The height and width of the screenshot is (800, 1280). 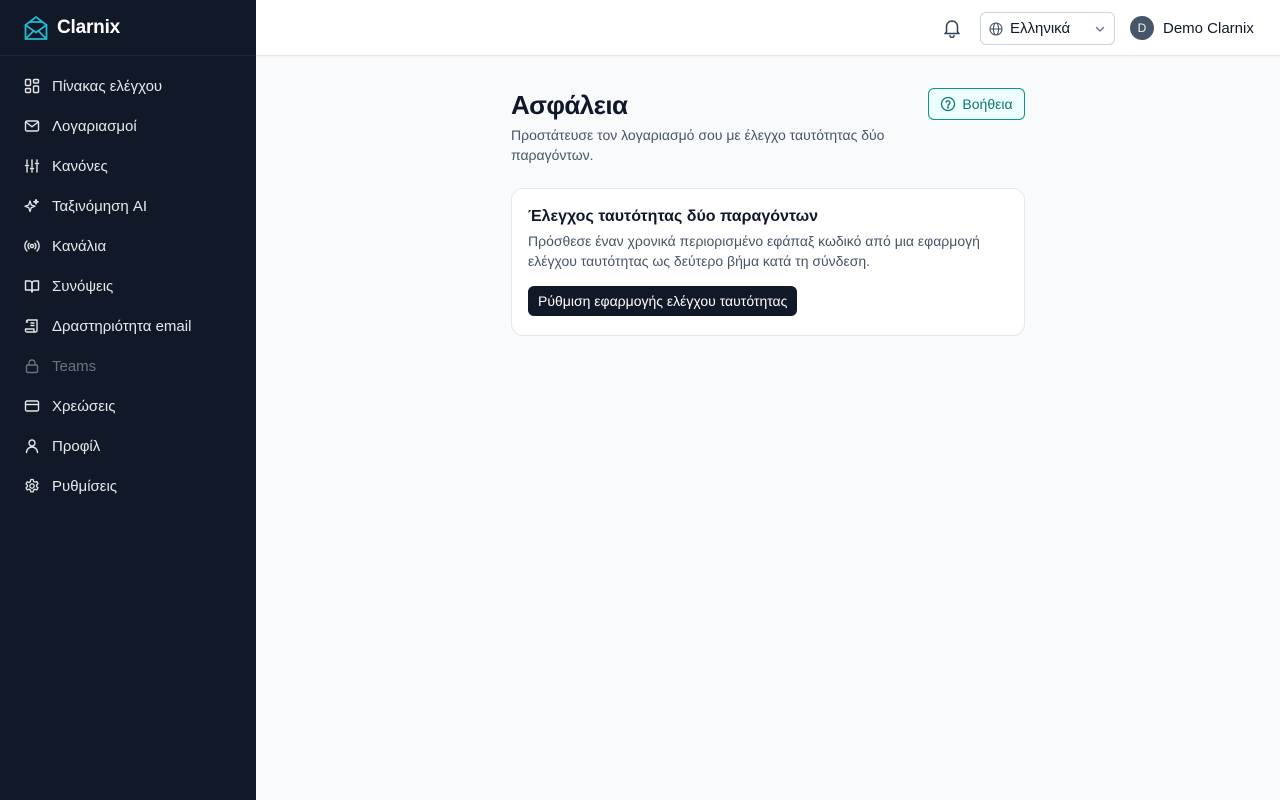 I want to click on user-icon, so click(x=32, y=446).